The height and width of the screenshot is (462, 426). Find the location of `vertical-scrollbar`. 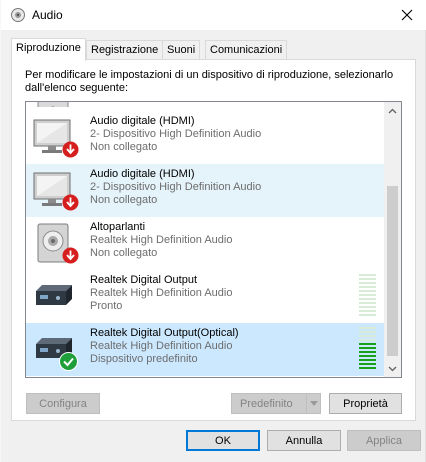

vertical-scrollbar is located at coordinates (392, 239).